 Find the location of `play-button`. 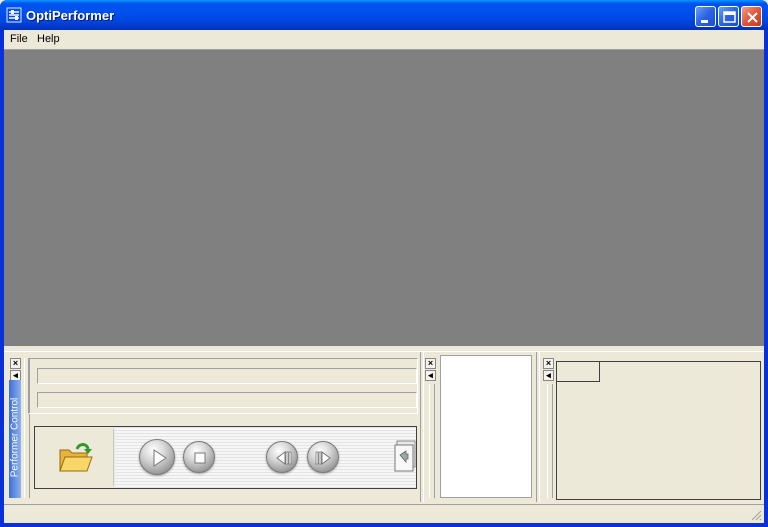

play-button is located at coordinates (157, 457).